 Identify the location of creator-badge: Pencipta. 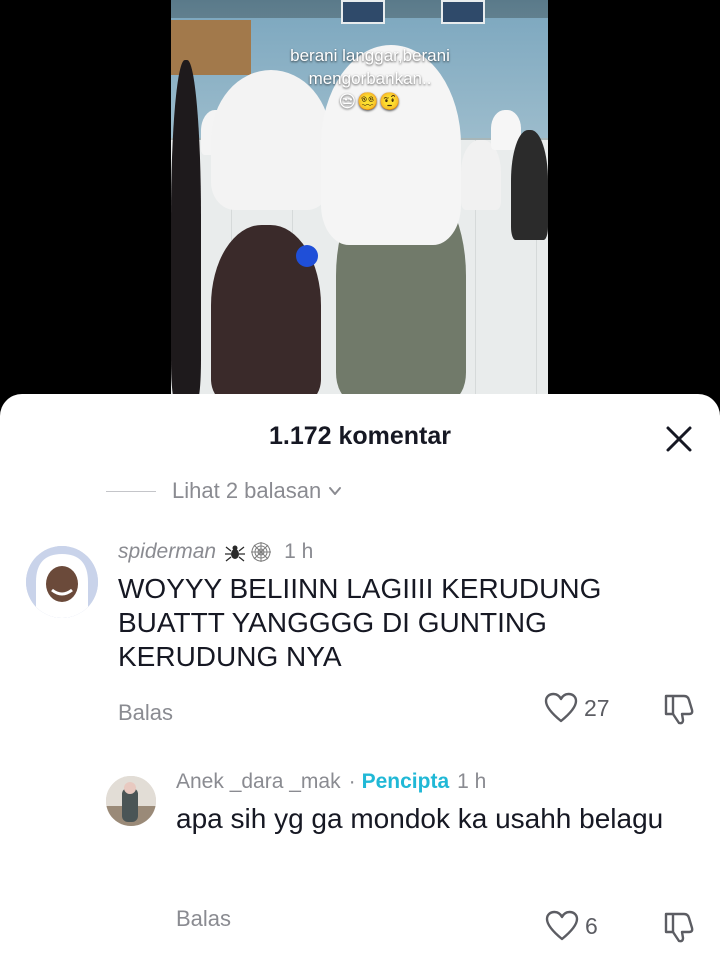
(405, 781).